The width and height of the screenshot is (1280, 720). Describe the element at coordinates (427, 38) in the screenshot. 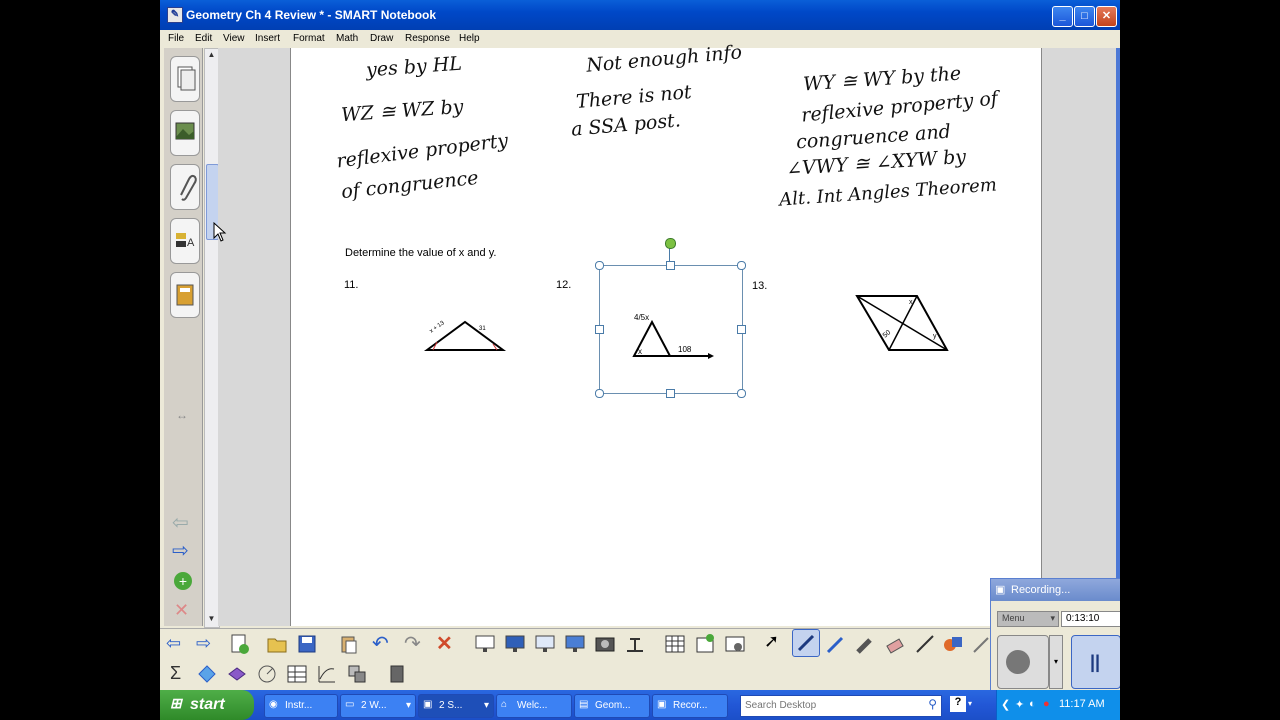

I see `menu-response: Response` at that location.